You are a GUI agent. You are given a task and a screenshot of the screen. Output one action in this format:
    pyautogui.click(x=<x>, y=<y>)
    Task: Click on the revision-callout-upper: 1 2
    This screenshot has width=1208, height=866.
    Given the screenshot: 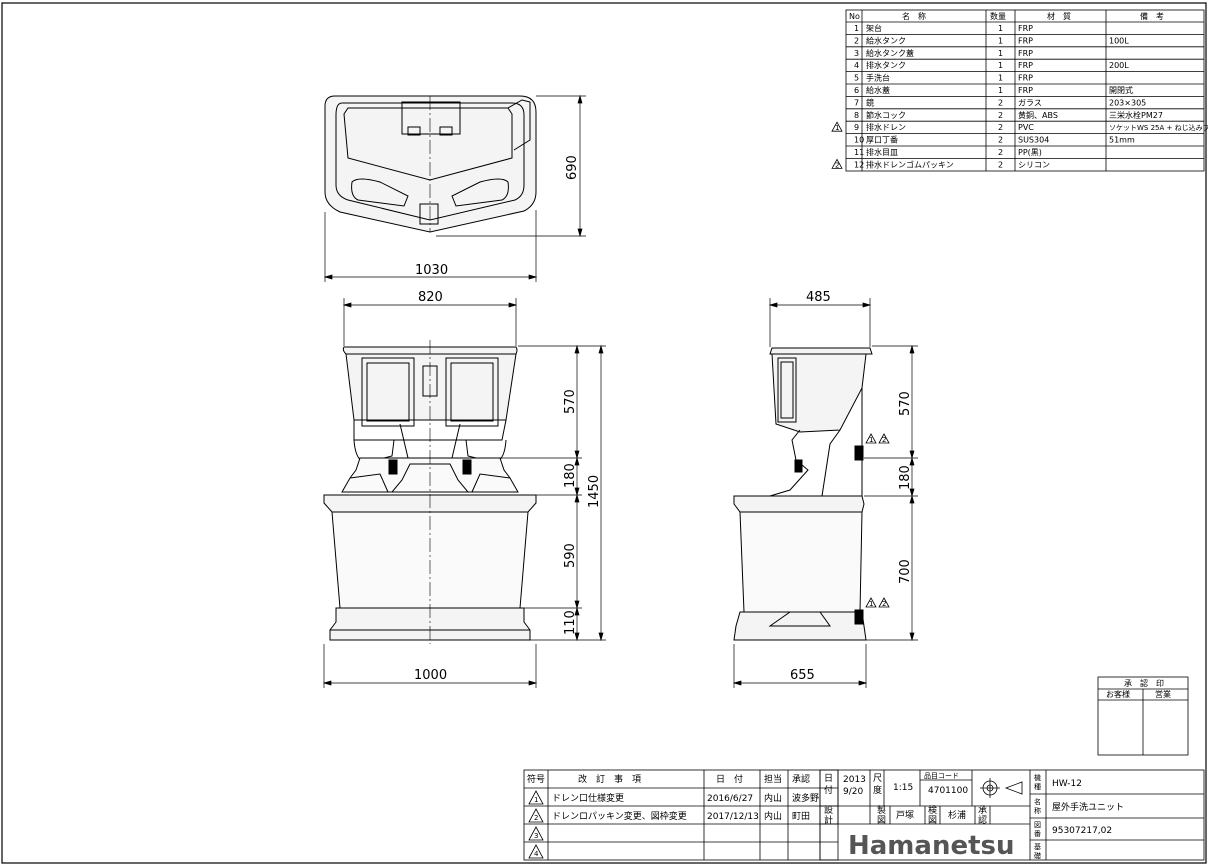 What is the action you would take?
    pyautogui.click(x=877, y=438)
    